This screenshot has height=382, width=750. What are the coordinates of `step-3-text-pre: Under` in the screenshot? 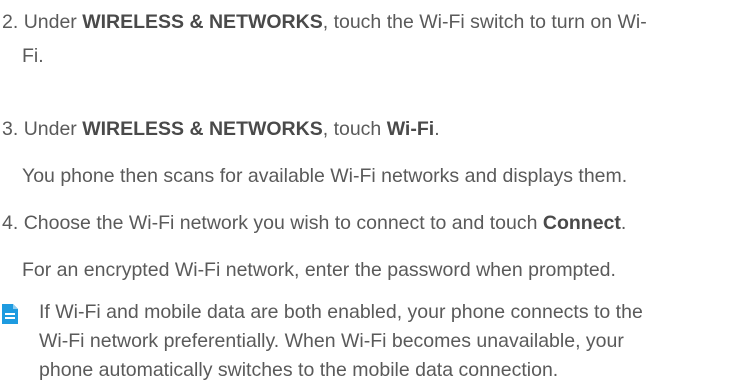 It's located at (53, 129).